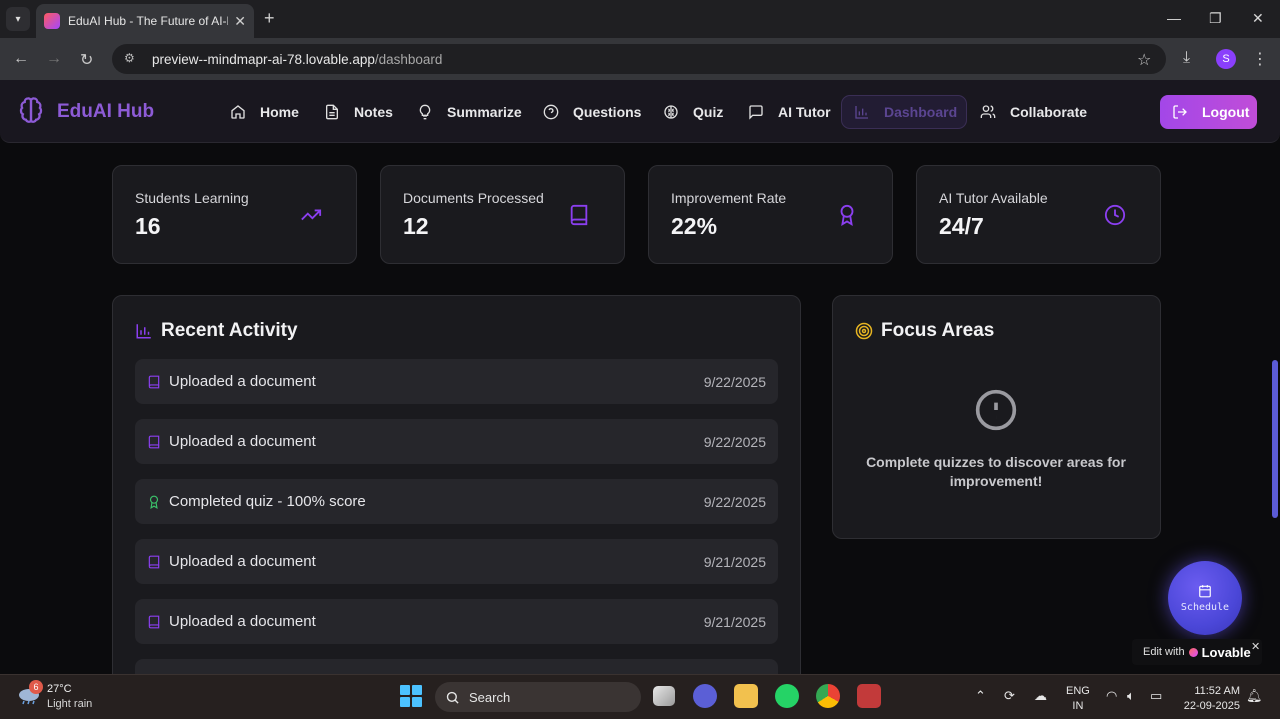  Describe the element at coordinates (1174, 18) in the screenshot. I see `minimize-icon: —` at that location.